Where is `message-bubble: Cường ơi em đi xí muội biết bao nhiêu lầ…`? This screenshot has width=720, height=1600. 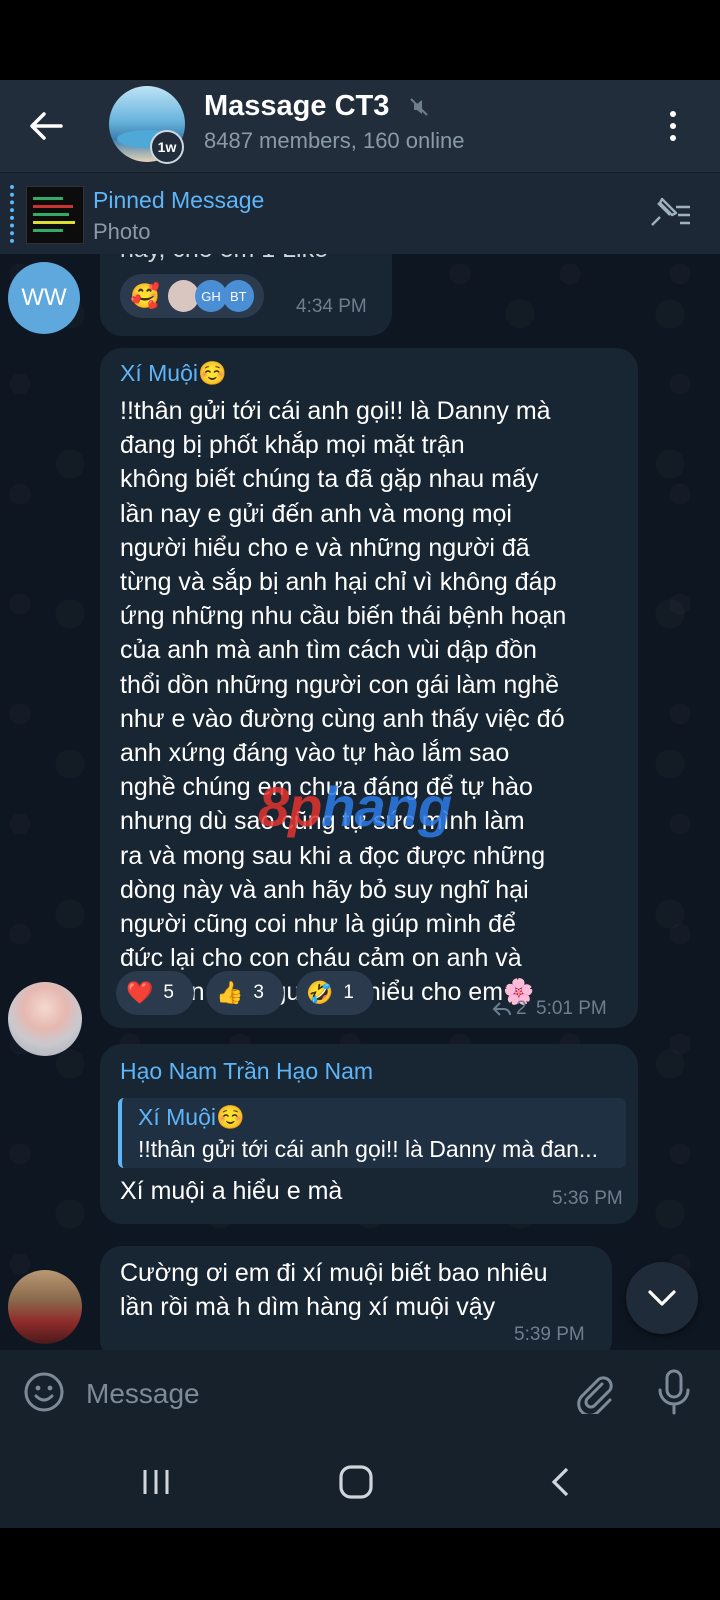
message-bubble: Cường ơi em đi xí muội biết bao nhiêu lầ… is located at coordinates (356, 1298).